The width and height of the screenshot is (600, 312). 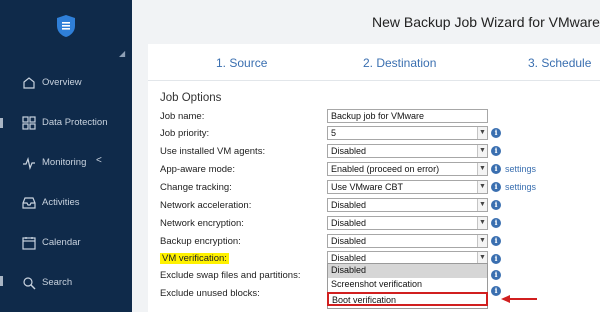 What do you see at coordinates (374, 80) in the screenshot?
I see `steps-divider` at bounding box center [374, 80].